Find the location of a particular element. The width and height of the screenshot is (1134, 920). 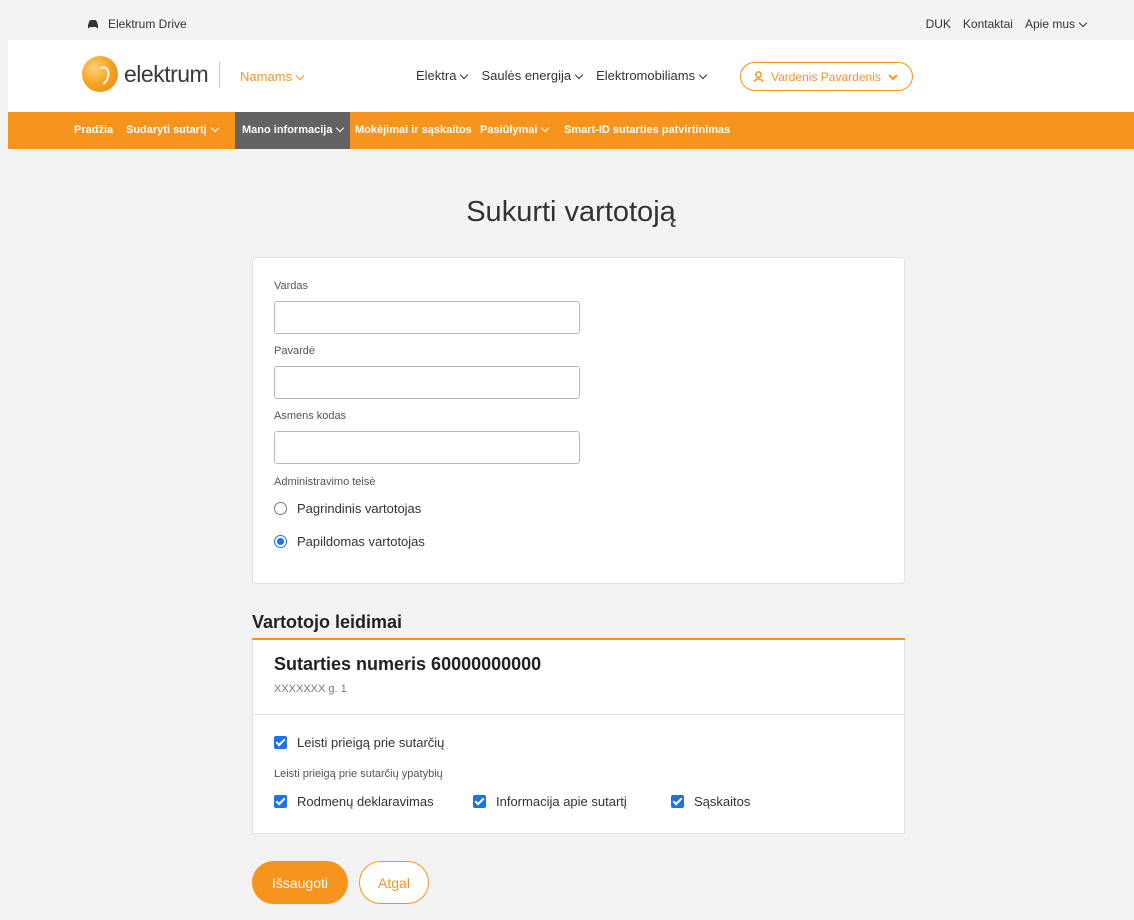

page-title: Sukurti vartotoją is located at coordinates (571, 212).